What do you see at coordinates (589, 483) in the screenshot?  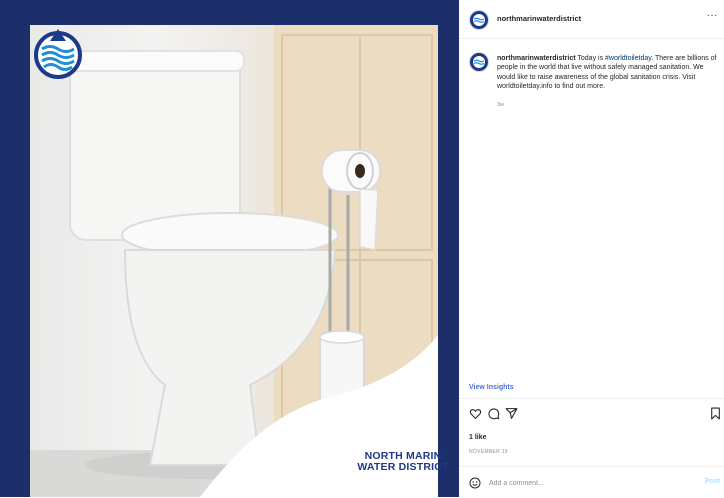 I see `comment-input` at bounding box center [589, 483].